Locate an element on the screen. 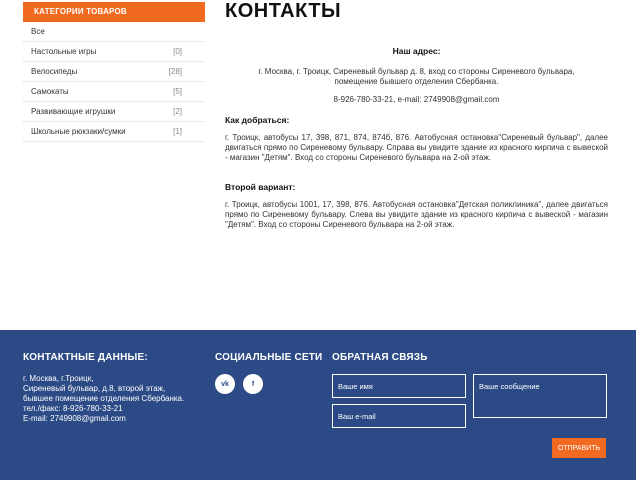 The height and width of the screenshot is (480, 640). page-title: КОНТАКТЫ is located at coordinates (283, 11).